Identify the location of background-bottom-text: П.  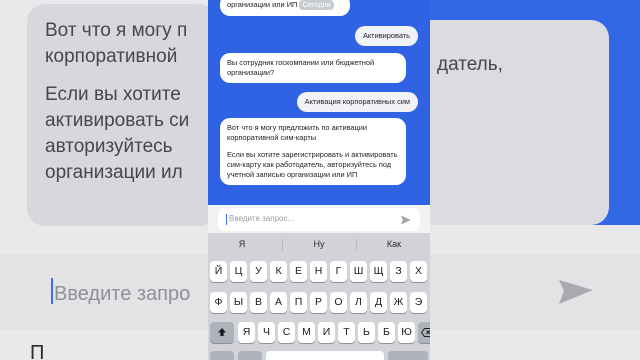
(39, 351).